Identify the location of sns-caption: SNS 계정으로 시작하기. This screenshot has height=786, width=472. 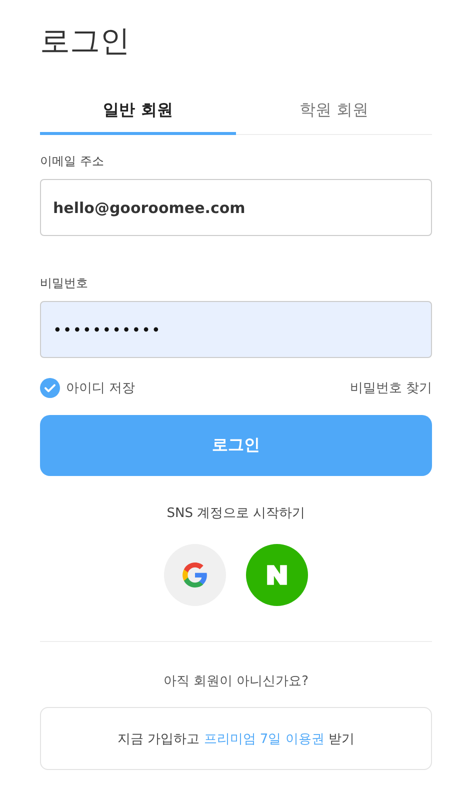
(236, 513).